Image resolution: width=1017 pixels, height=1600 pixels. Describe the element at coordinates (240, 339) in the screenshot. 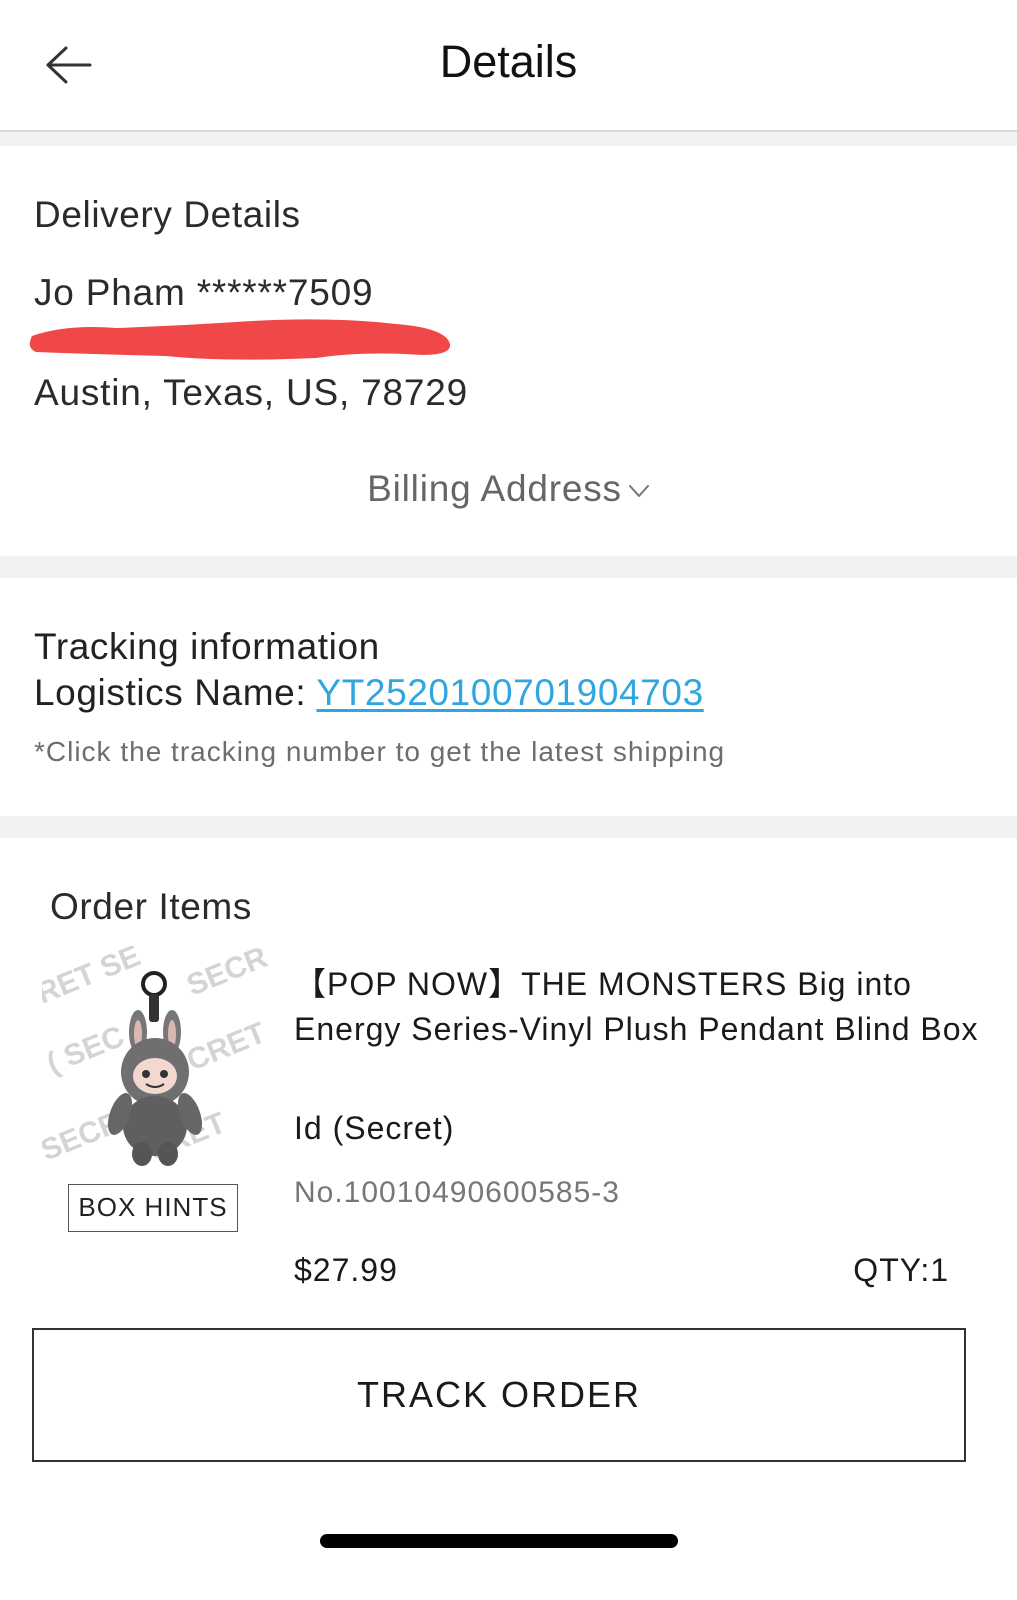

I see `redaction-mark` at that location.